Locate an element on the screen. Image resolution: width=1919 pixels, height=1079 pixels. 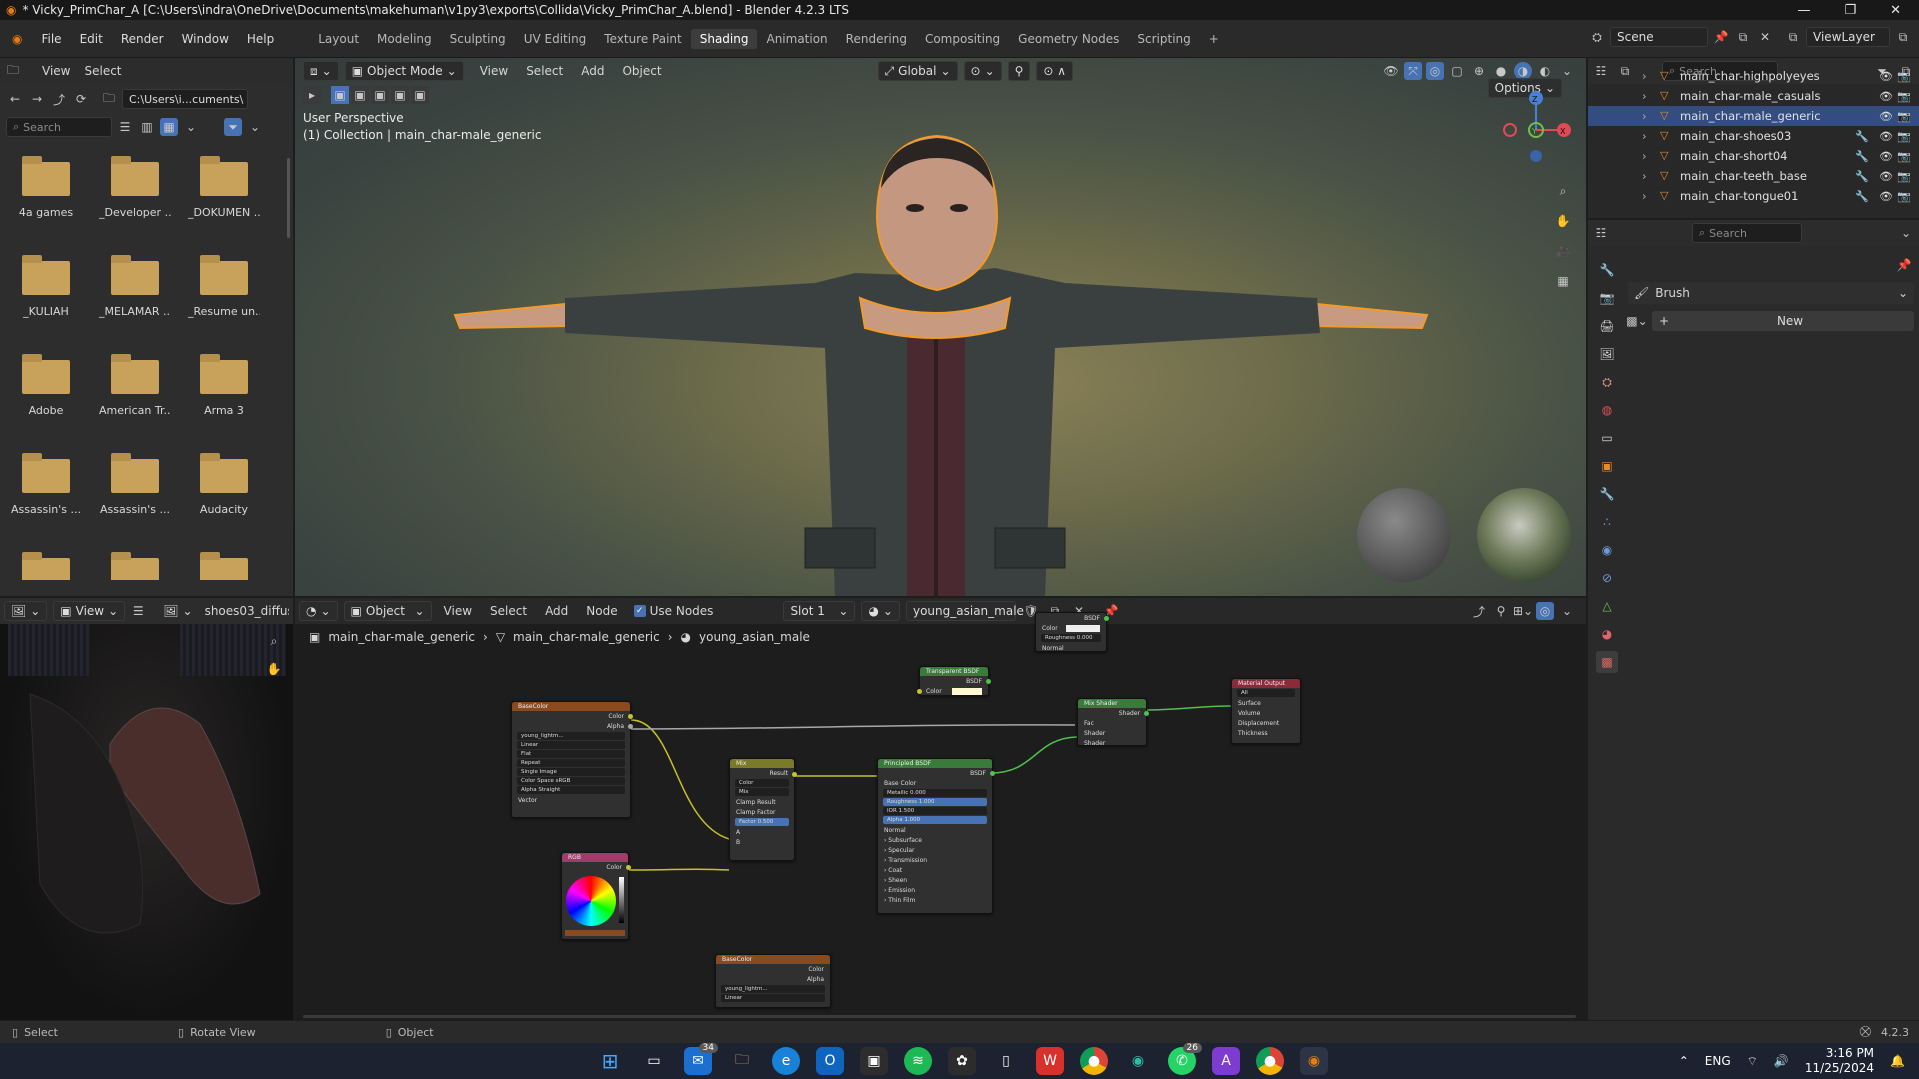
object-tab-icon: ▣ is located at coordinates (1607, 466).